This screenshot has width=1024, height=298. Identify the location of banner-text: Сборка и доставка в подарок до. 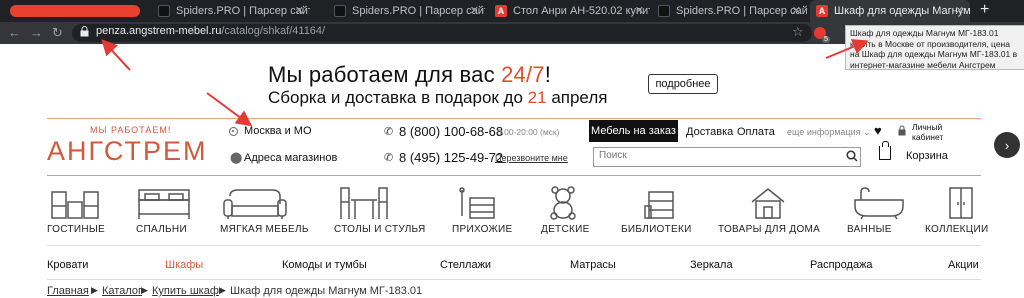
(398, 97).